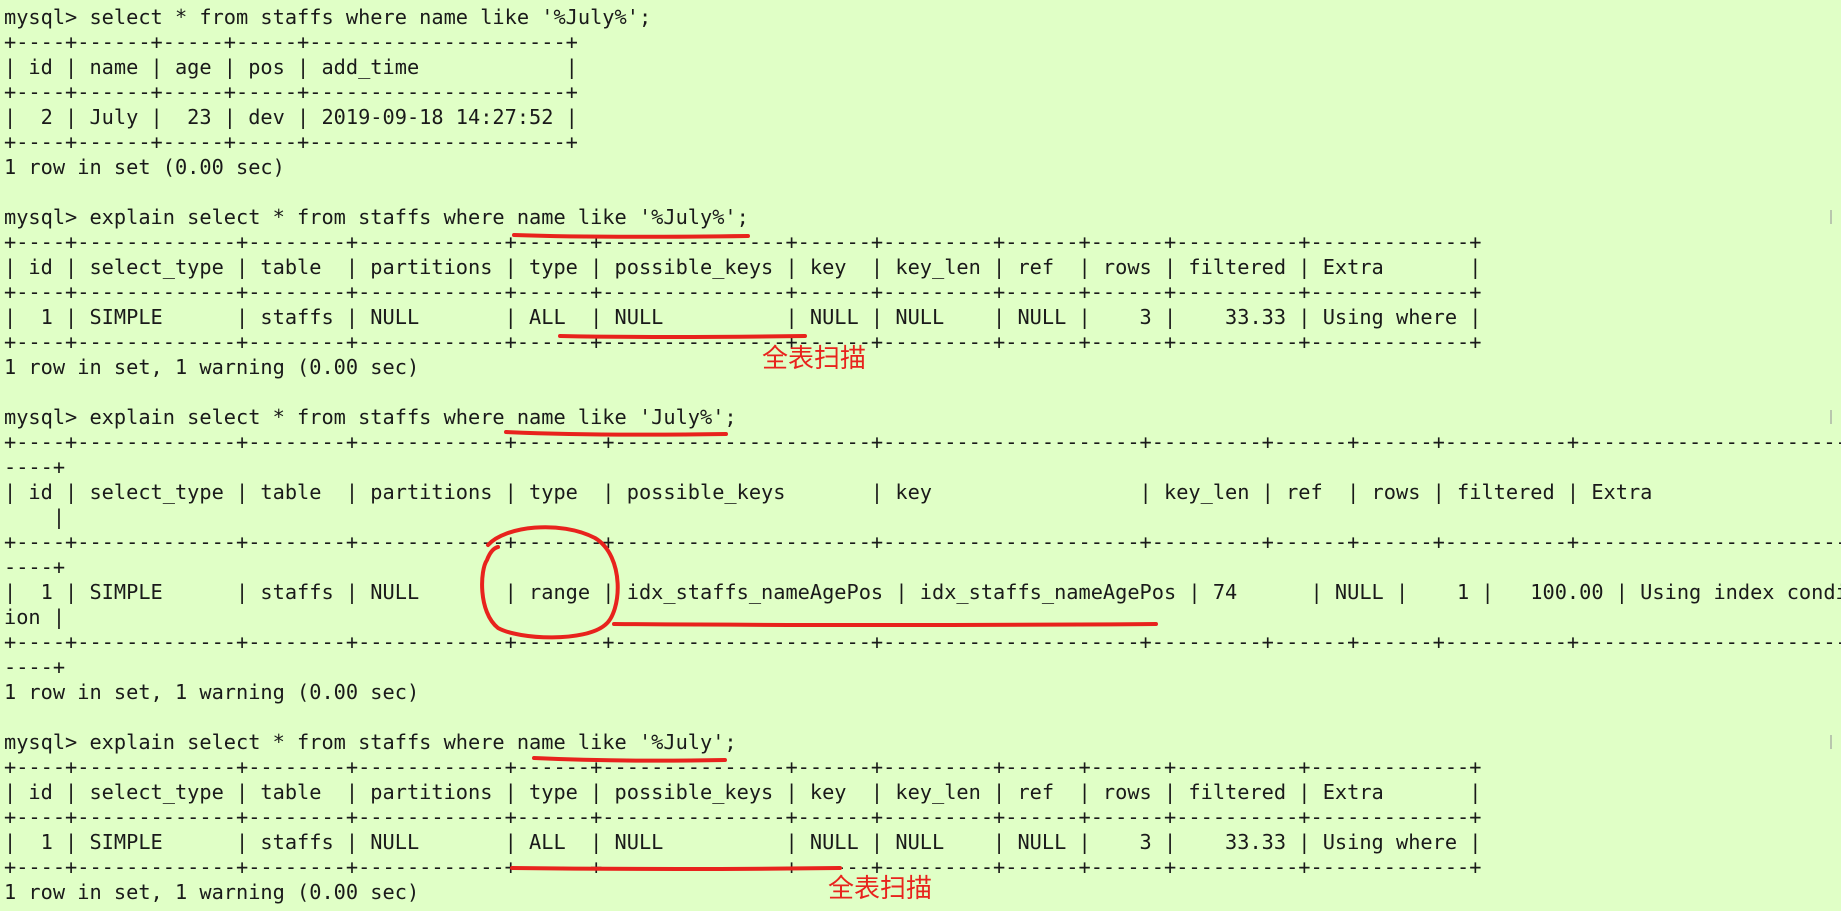 This screenshot has width=1841, height=911. What do you see at coordinates (291, 67) in the screenshot?
I see `table-header-row: | id | name | age | pos | add_time |` at bounding box center [291, 67].